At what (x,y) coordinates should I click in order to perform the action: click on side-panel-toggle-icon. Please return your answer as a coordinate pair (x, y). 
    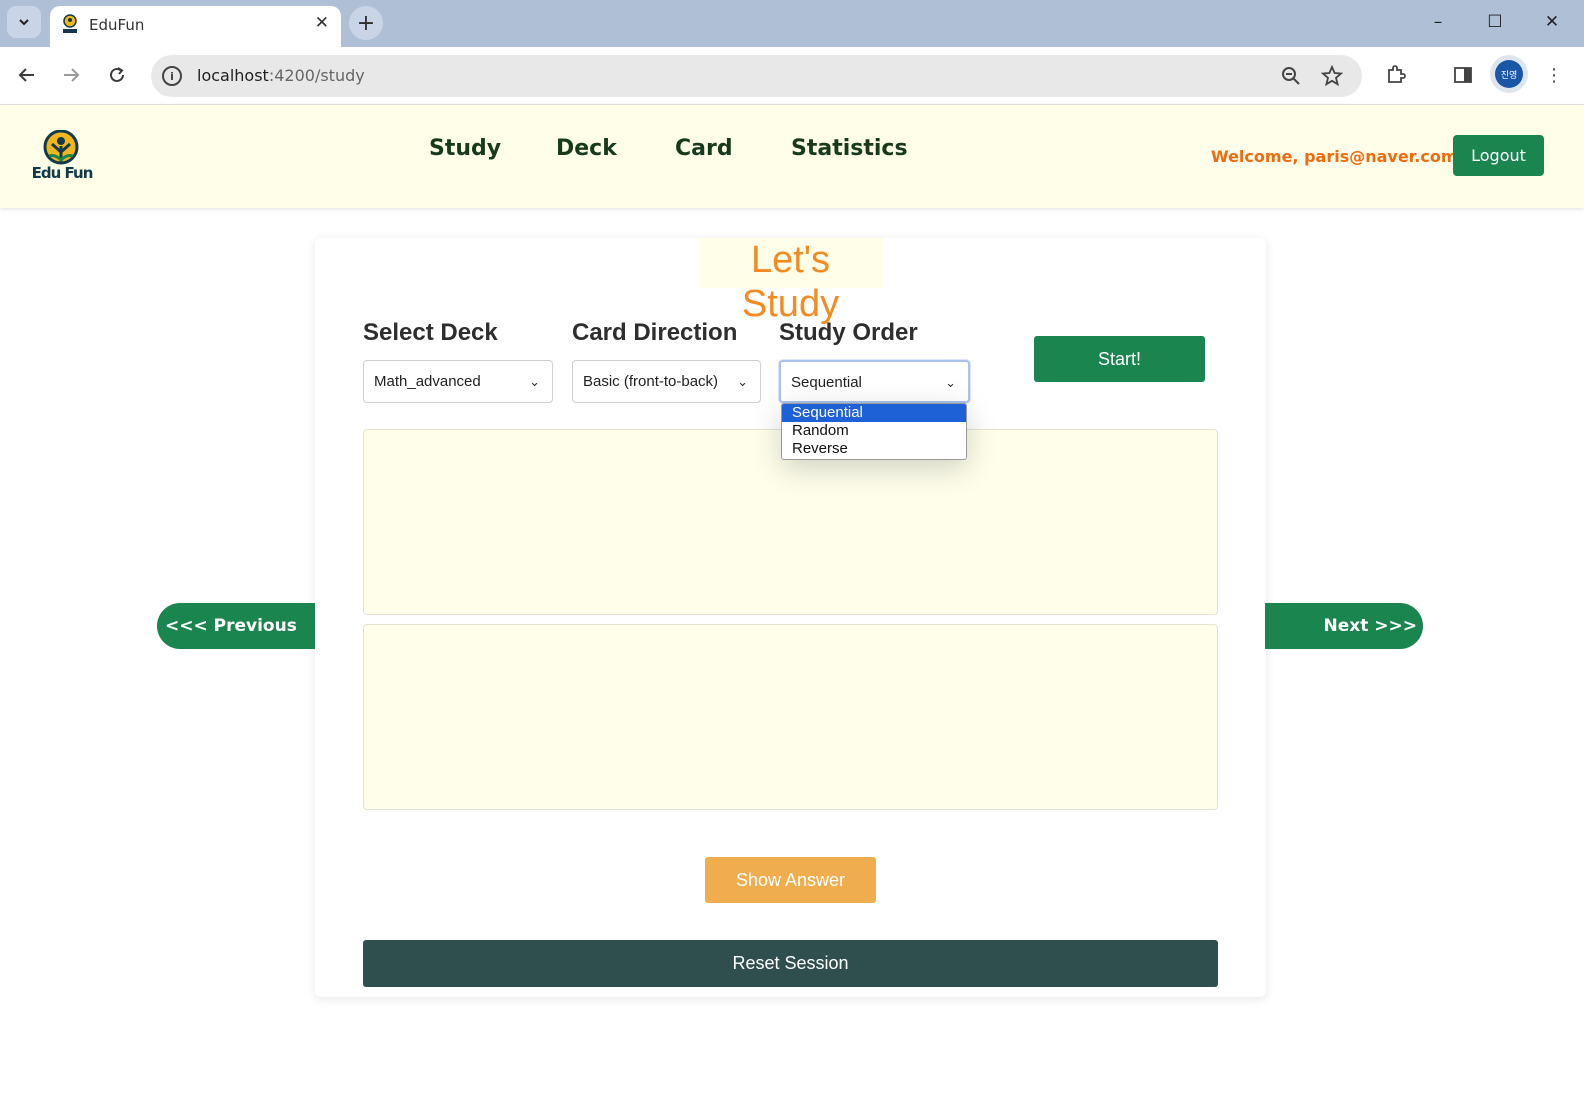
    Looking at the image, I should click on (1463, 75).